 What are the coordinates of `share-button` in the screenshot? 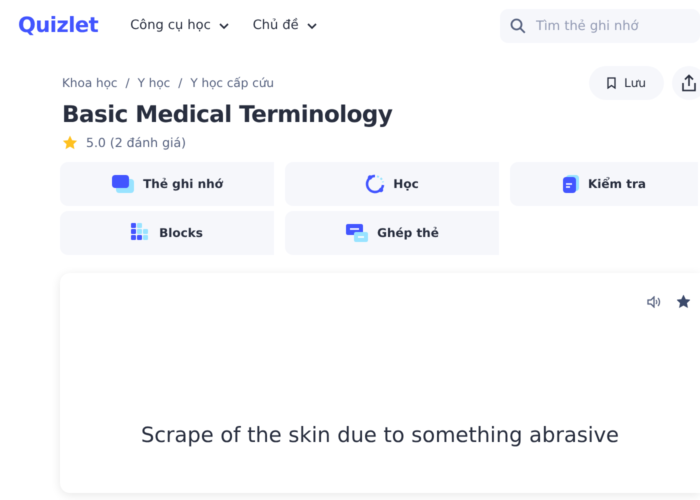 It's located at (686, 83).